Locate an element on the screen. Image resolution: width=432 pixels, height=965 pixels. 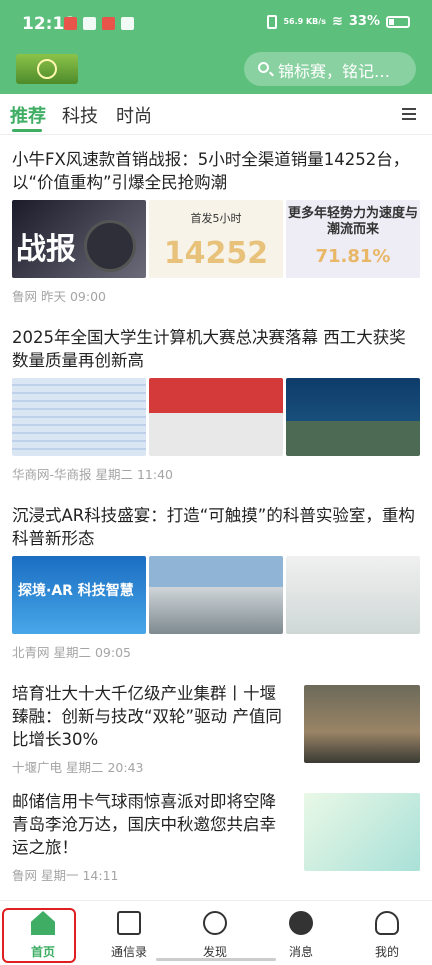
channel-tabs: 推荐 科技 时尚 is located at coordinates (216, 114).